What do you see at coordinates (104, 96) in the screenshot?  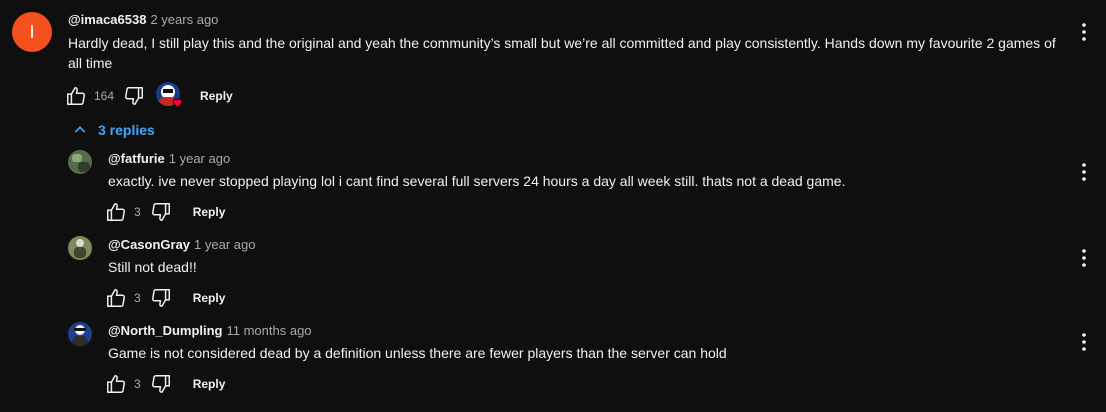 I see `like-count: 164` at bounding box center [104, 96].